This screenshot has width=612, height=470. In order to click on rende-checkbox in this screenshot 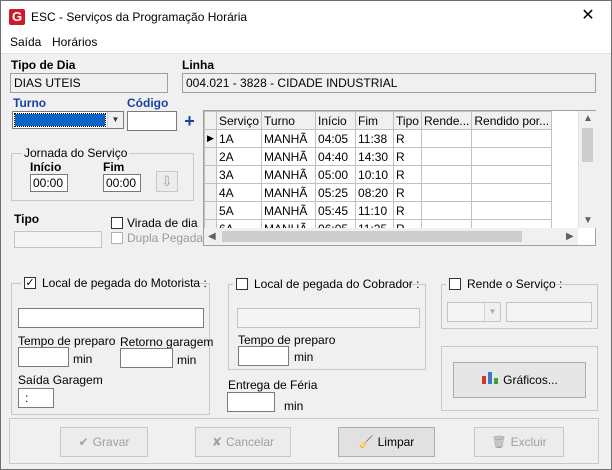, I will do `click(455, 284)`.